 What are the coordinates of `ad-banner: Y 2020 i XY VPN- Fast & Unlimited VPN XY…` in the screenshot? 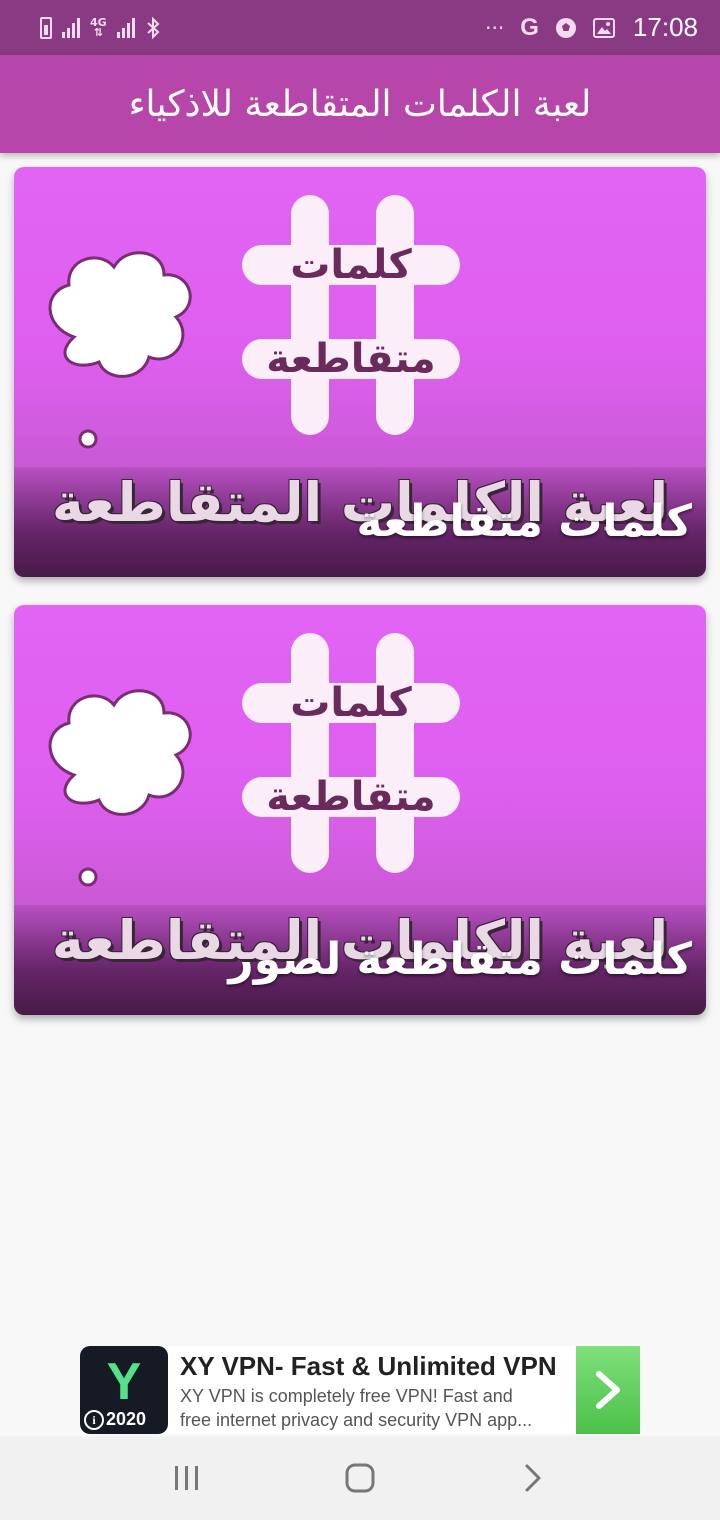 It's located at (360, 1390).